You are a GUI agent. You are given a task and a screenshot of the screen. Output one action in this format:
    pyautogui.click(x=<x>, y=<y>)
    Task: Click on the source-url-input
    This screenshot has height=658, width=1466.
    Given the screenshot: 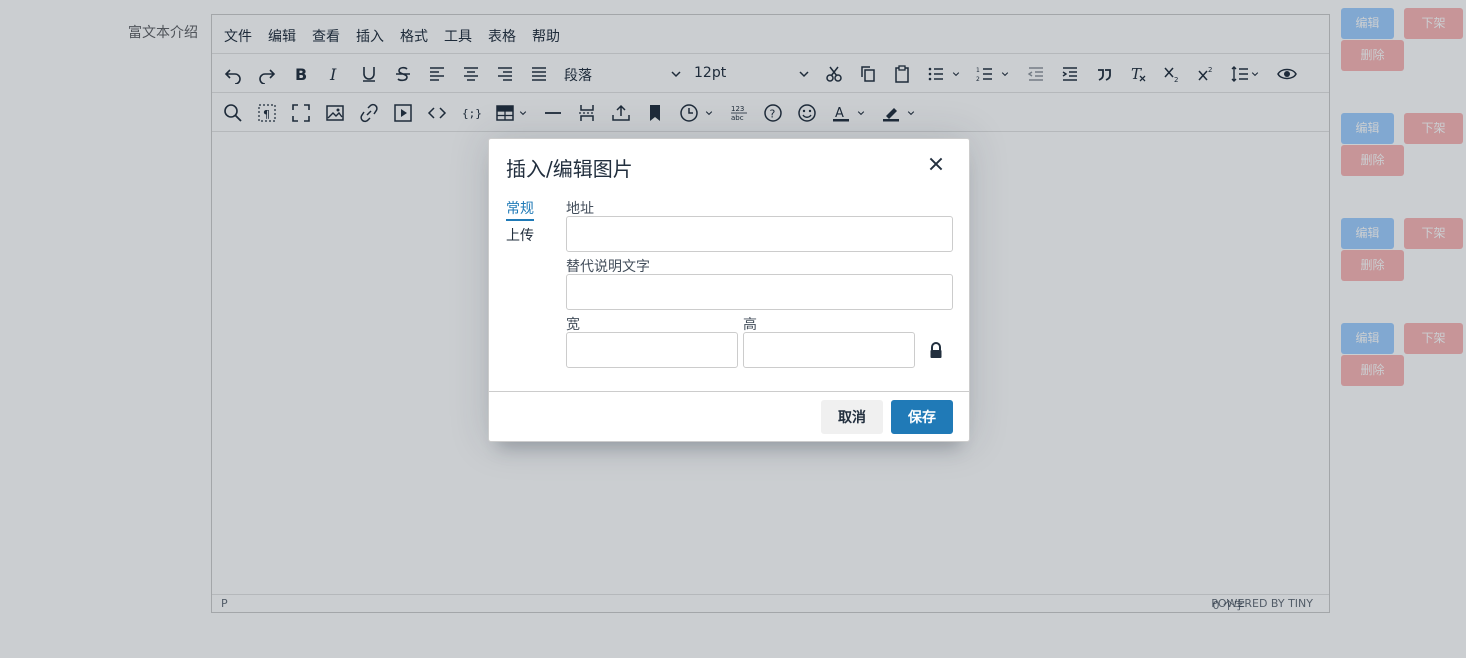 What is the action you would take?
    pyautogui.click(x=759, y=234)
    